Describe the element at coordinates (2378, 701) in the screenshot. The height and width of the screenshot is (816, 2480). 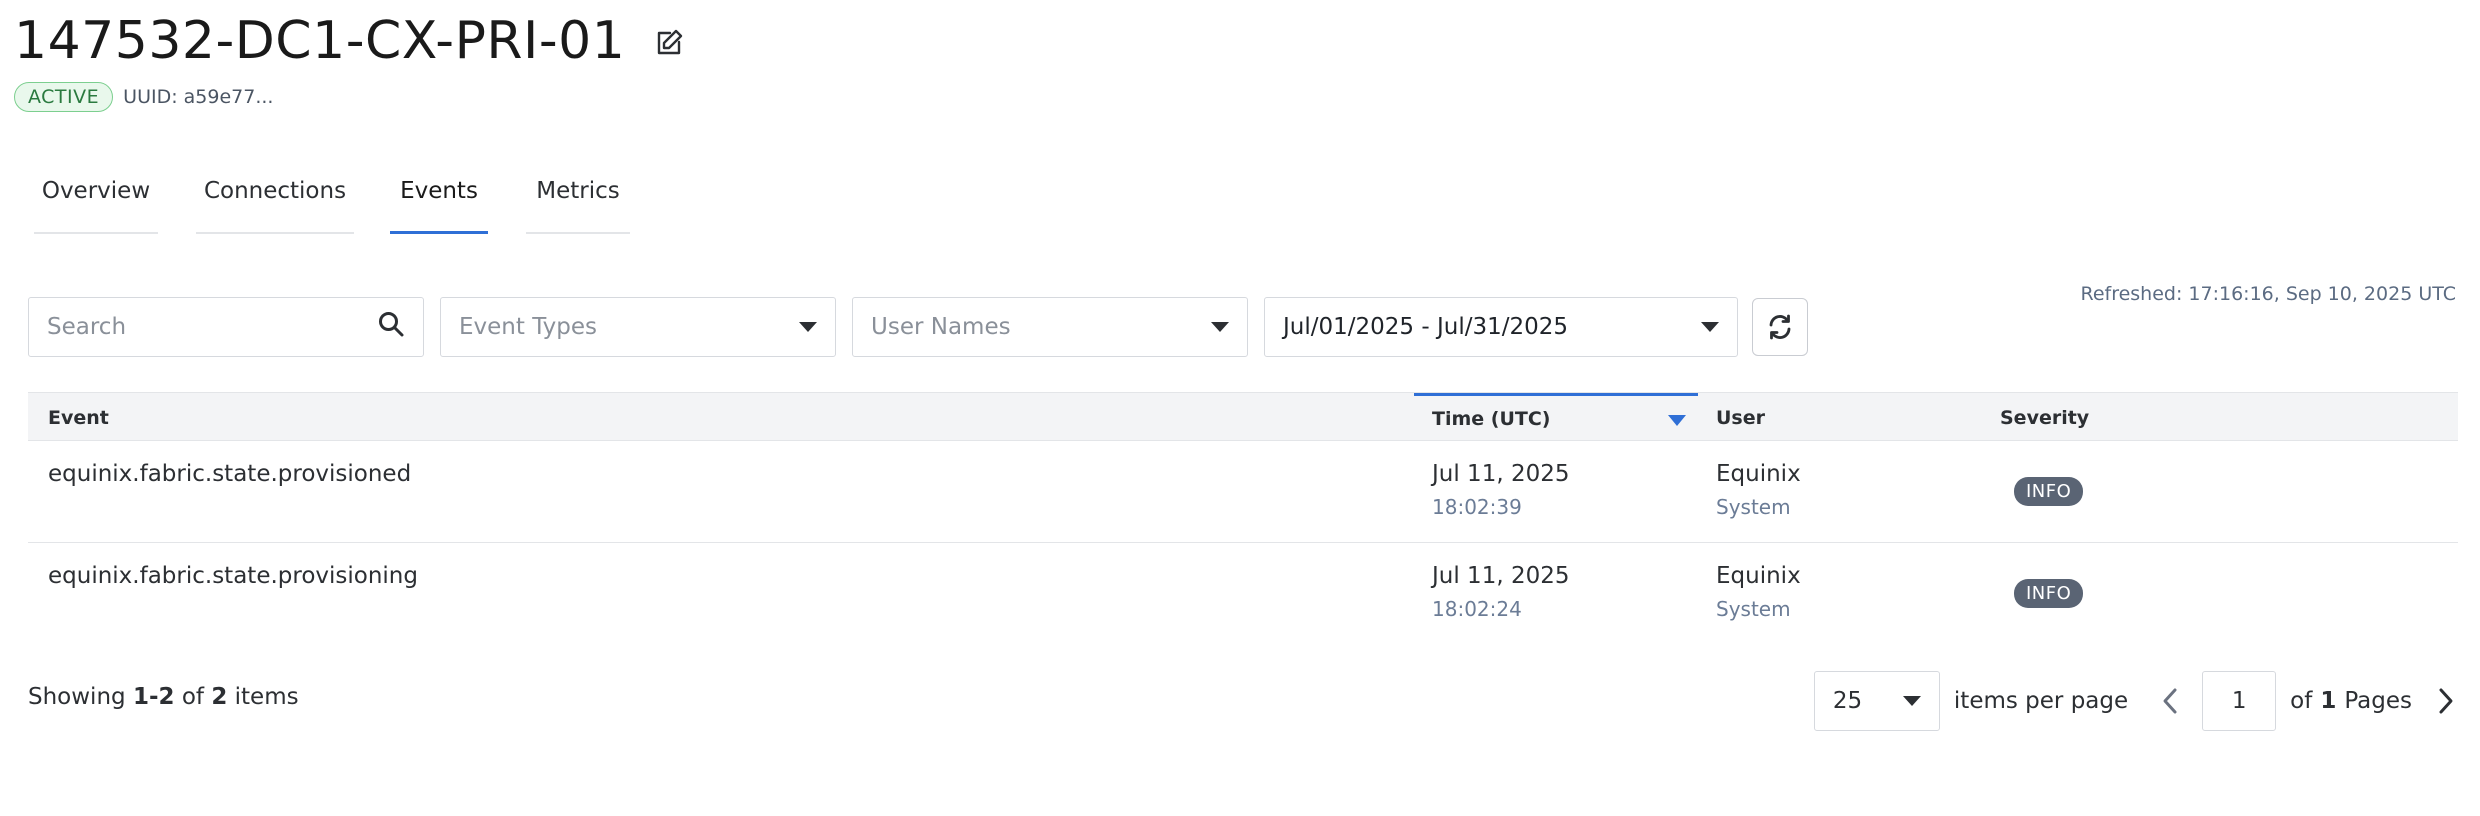
I see `pages-label: Pages` at that location.